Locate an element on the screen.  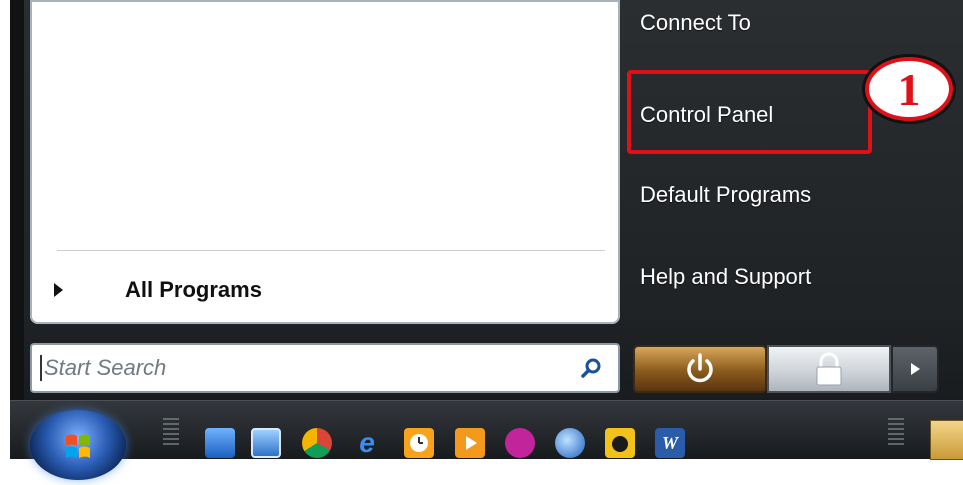
power-icon is located at coordinates (700, 368).